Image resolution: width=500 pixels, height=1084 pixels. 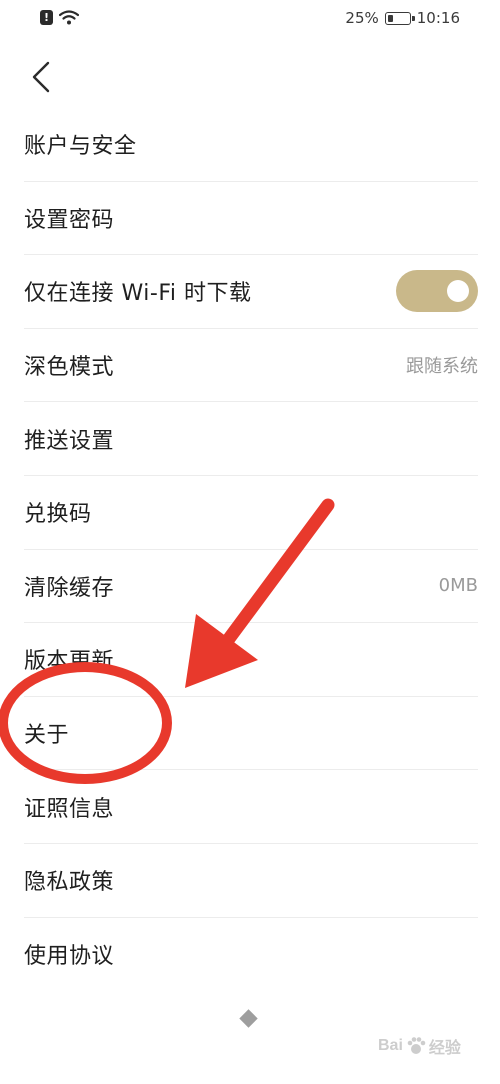 I want to click on setting-label: 兑换码, so click(x=58, y=515).